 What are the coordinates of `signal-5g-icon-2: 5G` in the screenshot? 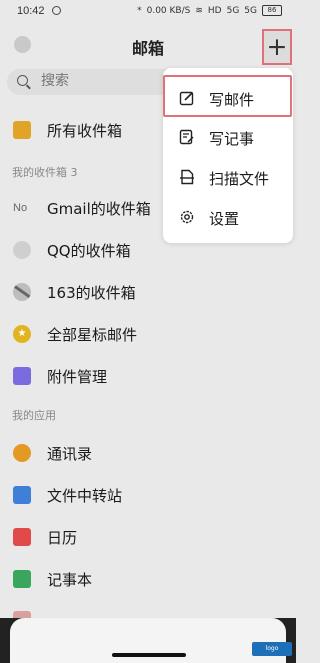 It's located at (250, 10).